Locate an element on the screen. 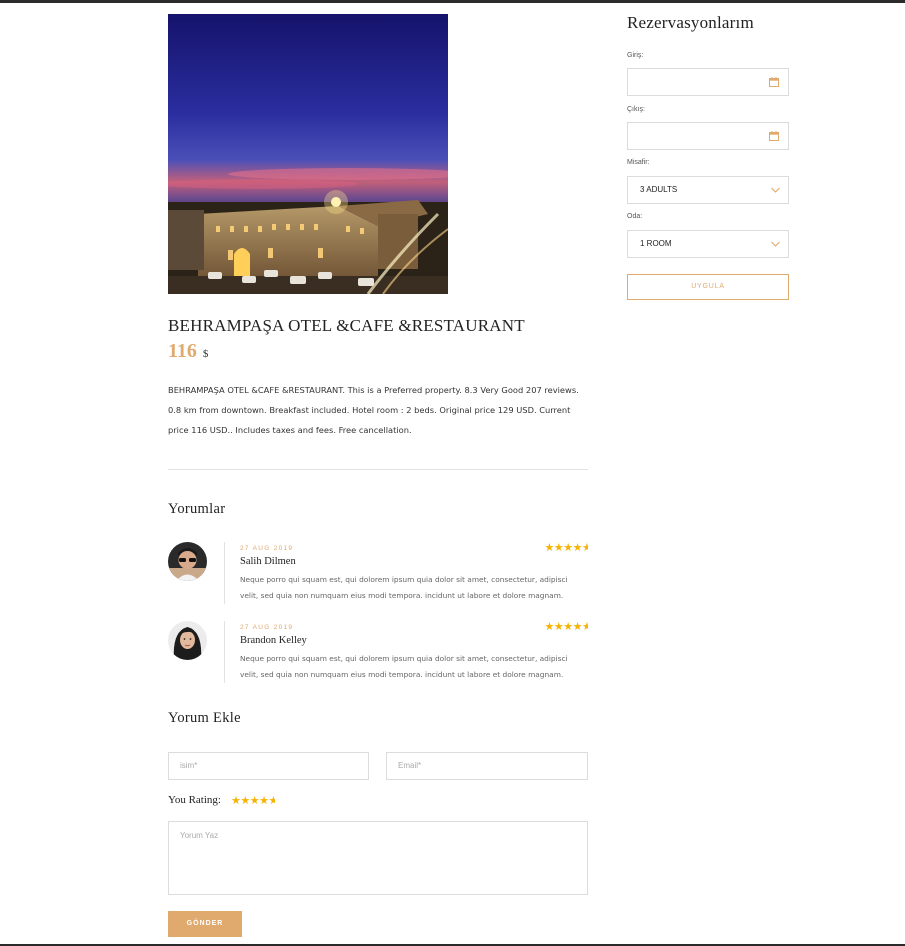 The image size is (905, 946). rating-input: ★★★★★ is located at coordinates (253, 801).